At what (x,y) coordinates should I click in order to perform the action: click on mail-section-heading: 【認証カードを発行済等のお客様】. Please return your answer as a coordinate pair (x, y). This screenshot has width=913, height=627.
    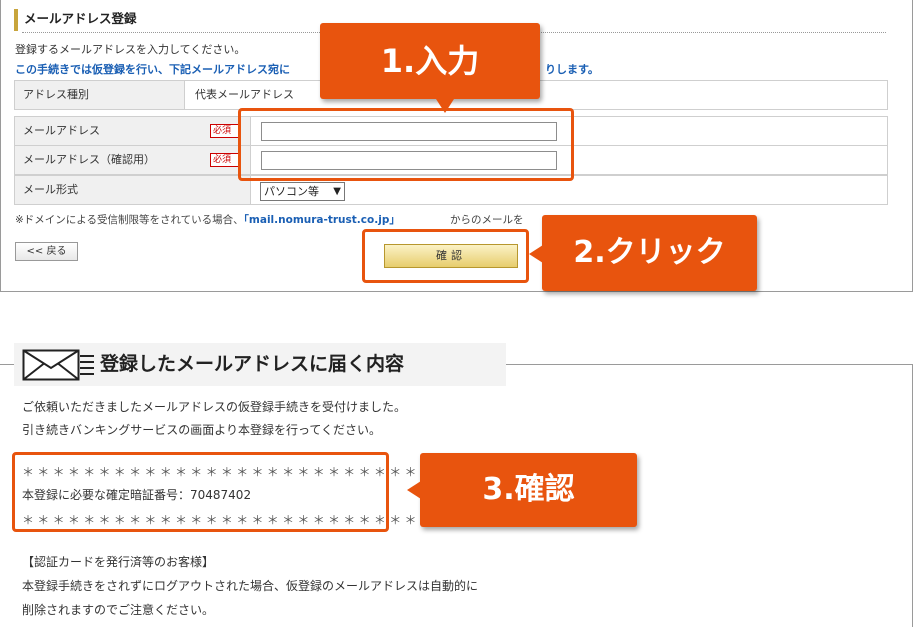
    Looking at the image, I should click on (118, 562).